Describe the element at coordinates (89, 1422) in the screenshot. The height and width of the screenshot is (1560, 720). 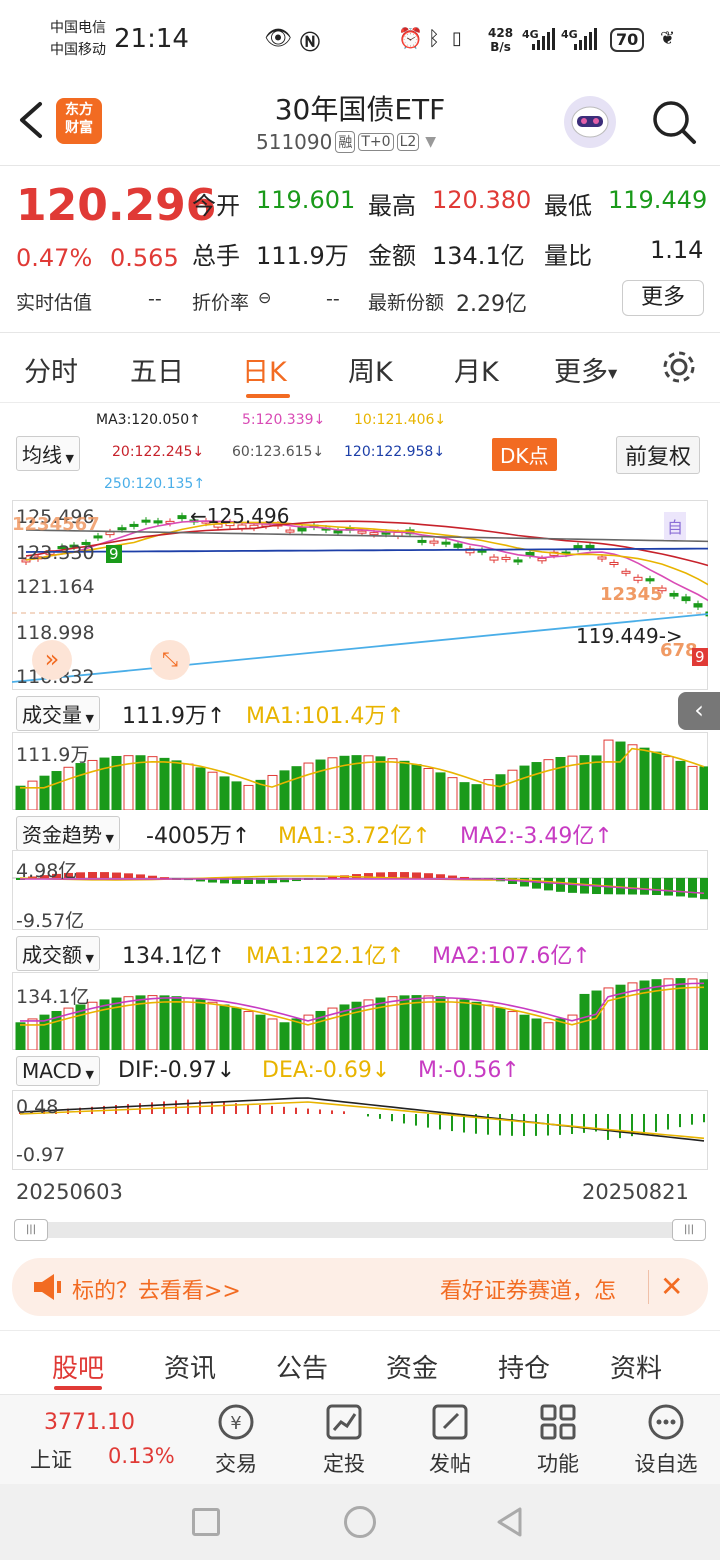
I see `index-value: 3771.10` at that location.